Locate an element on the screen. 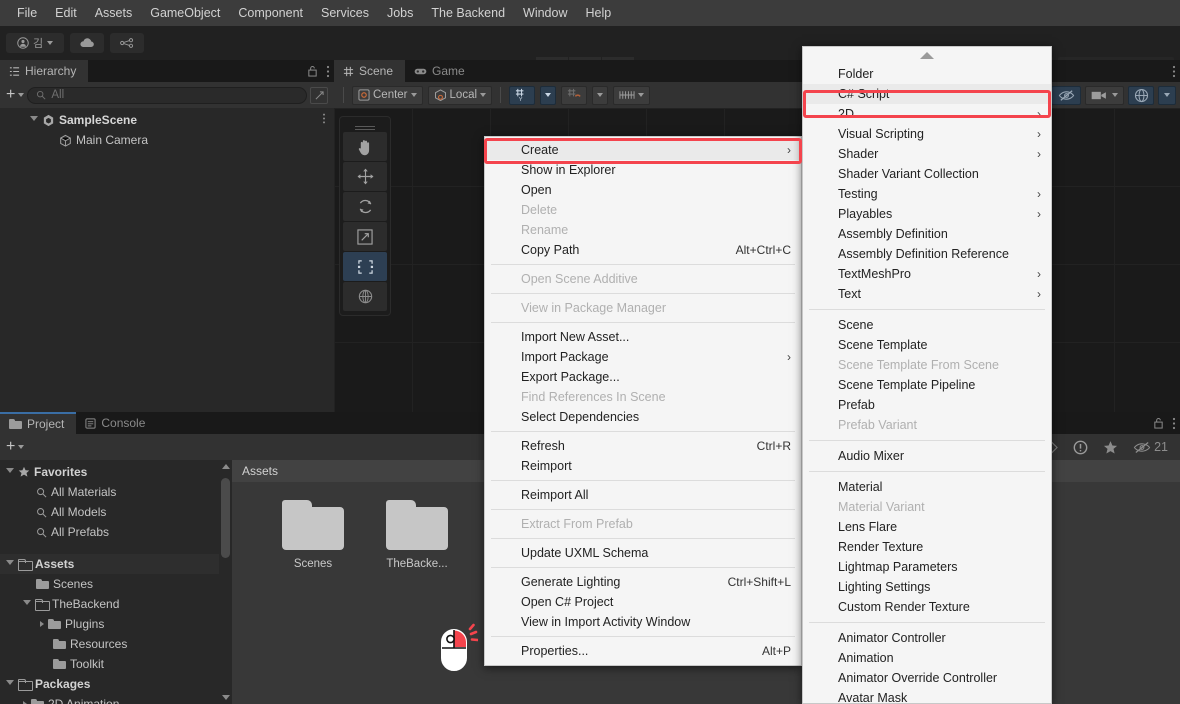  create-custom-render-texture: Custom Render Texture is located at coordinates (927, 607).